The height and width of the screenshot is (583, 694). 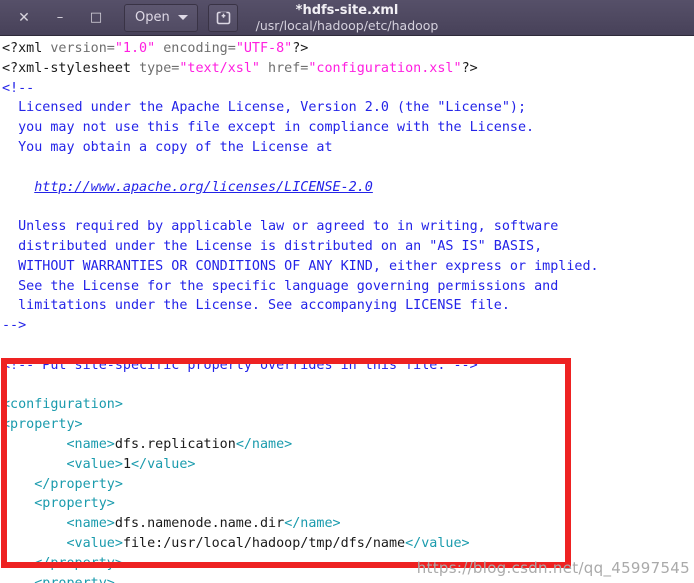 I want to click on code-token-attr: type=, so click(x=159, y=68).